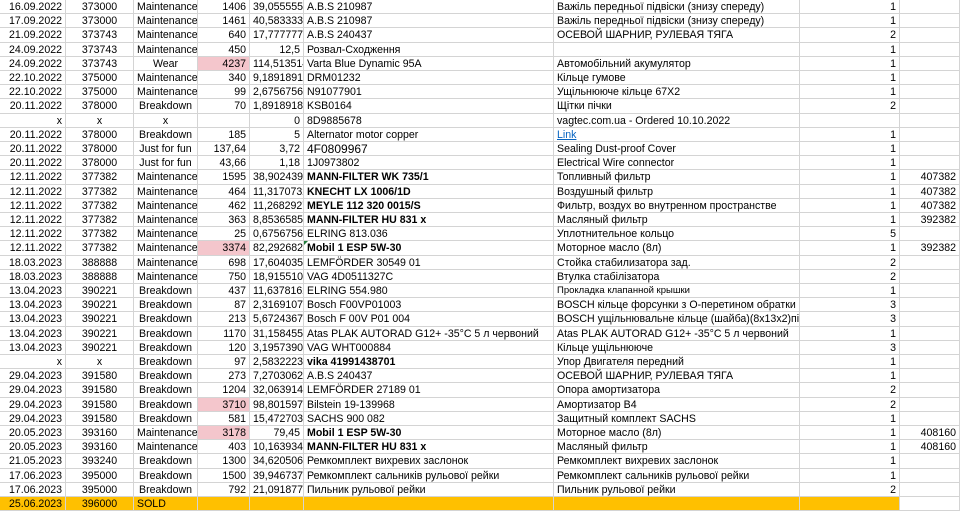 The width and height of the screenshot is (960, 511). I want to click on cell-part: MANN-FILTER HU 831 x, so click(429, 447).